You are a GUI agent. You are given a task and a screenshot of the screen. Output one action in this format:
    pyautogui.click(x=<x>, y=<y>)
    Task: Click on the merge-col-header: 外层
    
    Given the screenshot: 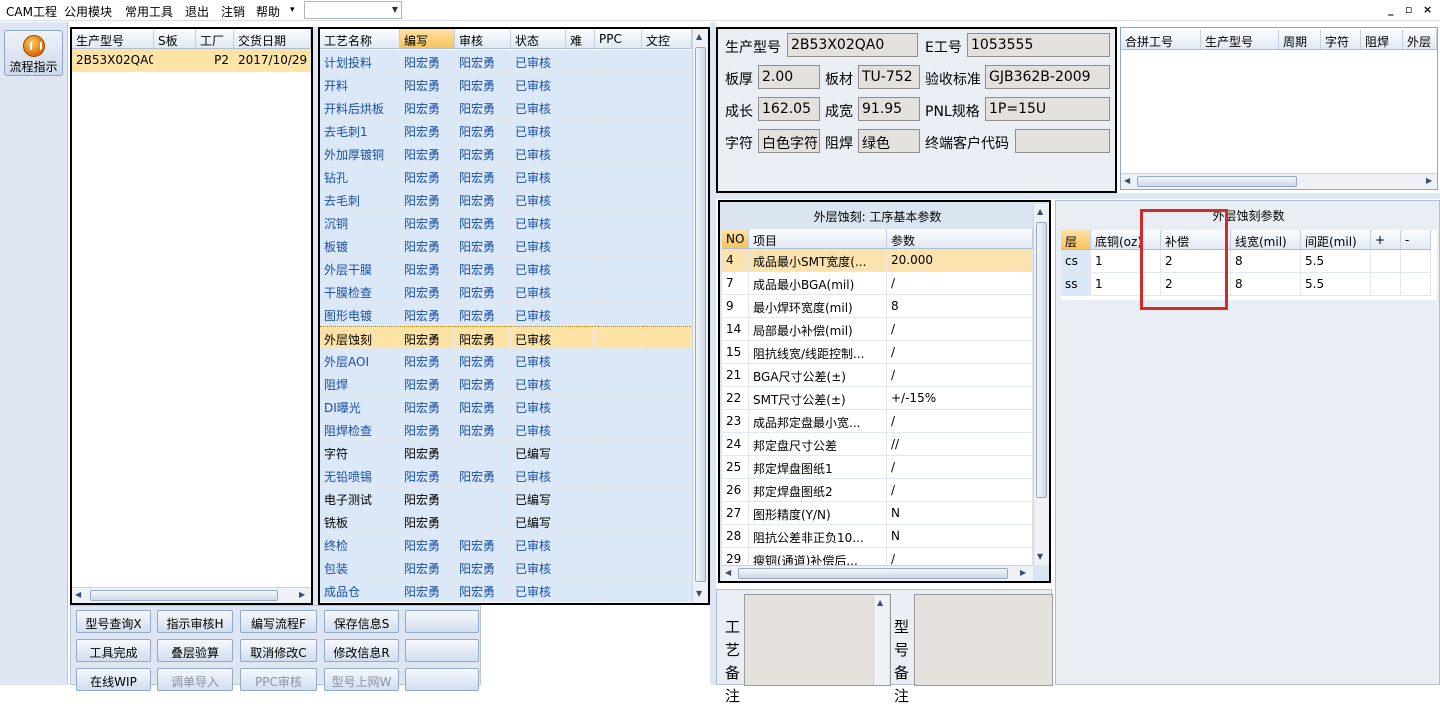 What is the action you would take?
    pyautogui.click(x=1420, y=40)
    